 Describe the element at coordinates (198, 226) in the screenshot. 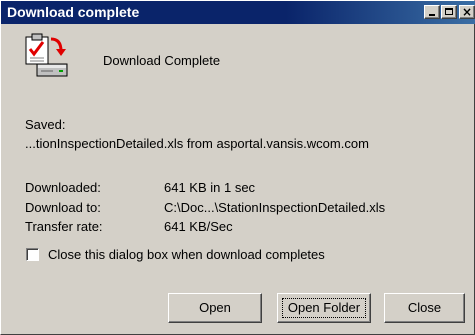

I see `transfer-rate-value: 641 KB/Sec` at that location.